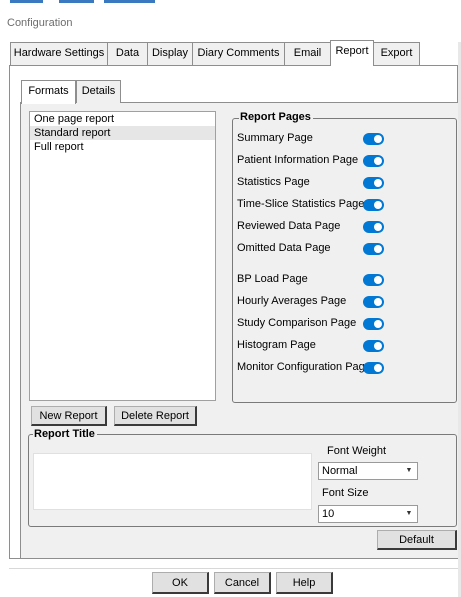 This screenshot has width=461, height=597. Describe the element at coordinates (373, 205) in the screenshot. I see `toggle-time-slice-statistics-page` at that location.